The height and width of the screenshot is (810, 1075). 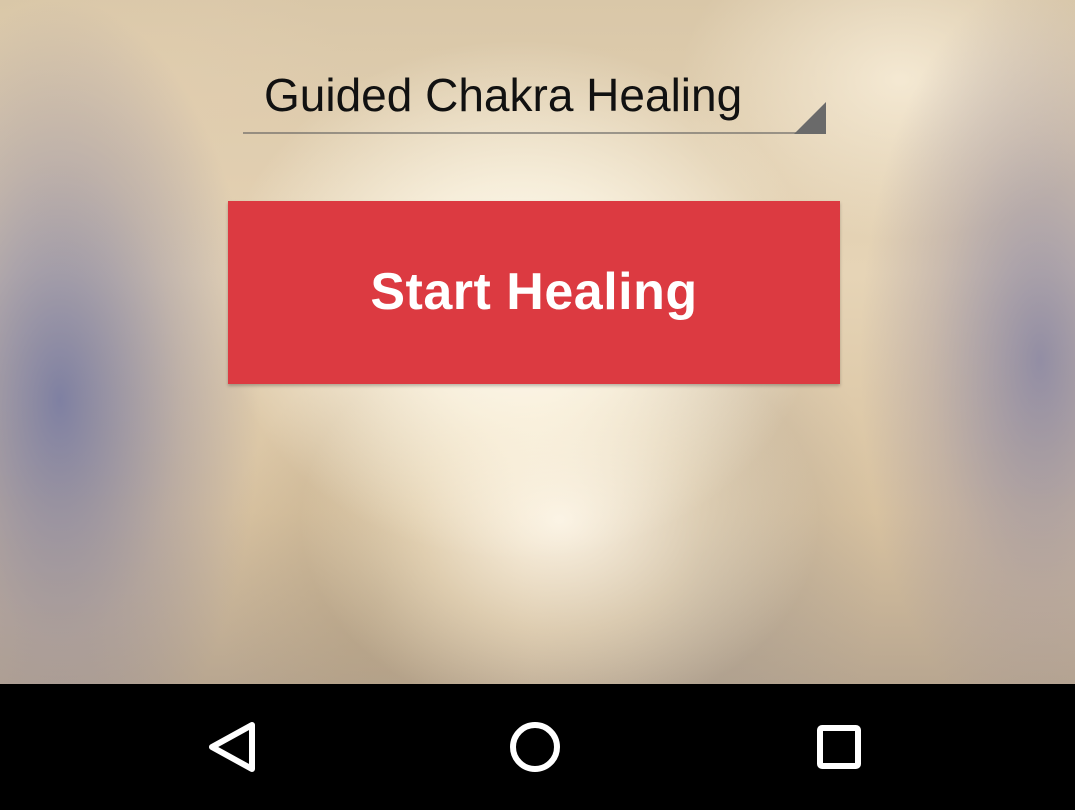 I want to click on recents-square-icon, so click(x=839, y=747).